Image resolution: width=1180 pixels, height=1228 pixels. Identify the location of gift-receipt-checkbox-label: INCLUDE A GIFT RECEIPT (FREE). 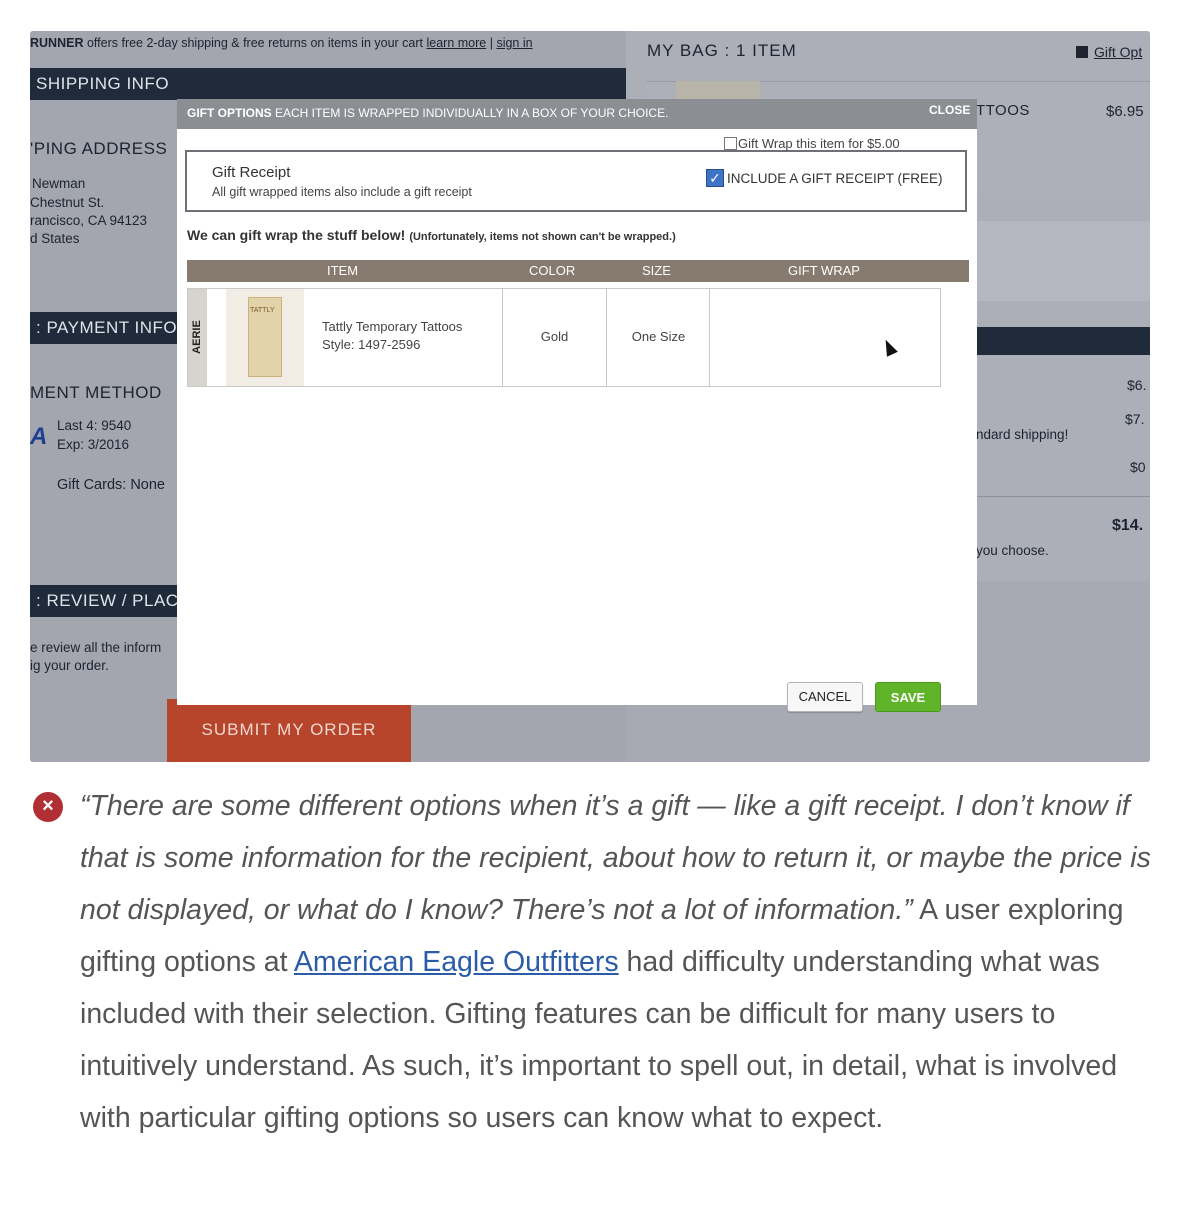
(835, 178).